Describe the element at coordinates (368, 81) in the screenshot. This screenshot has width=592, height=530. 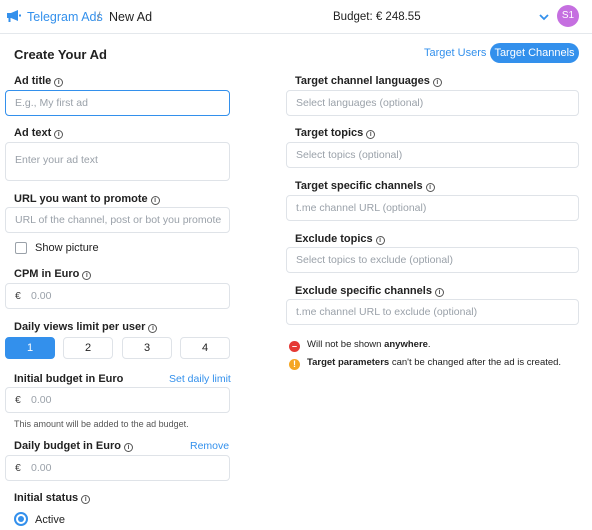
I see `languages-label: Target channel languages i` at that location.